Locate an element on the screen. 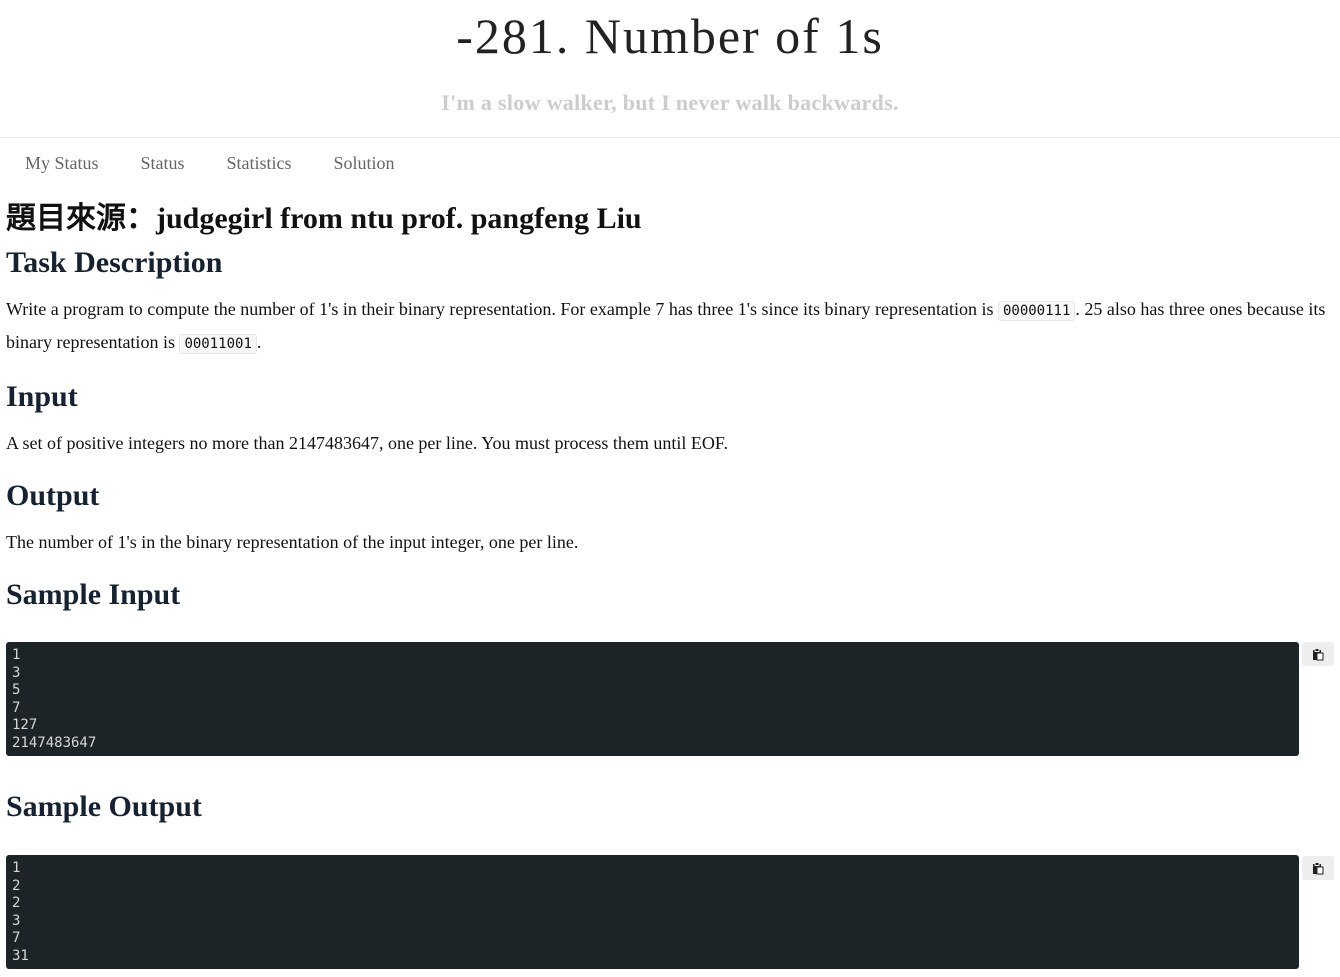 This screenshot has height=977, width=1340. sample-output-heading: Sample Output is located at coordinates (104, 806).